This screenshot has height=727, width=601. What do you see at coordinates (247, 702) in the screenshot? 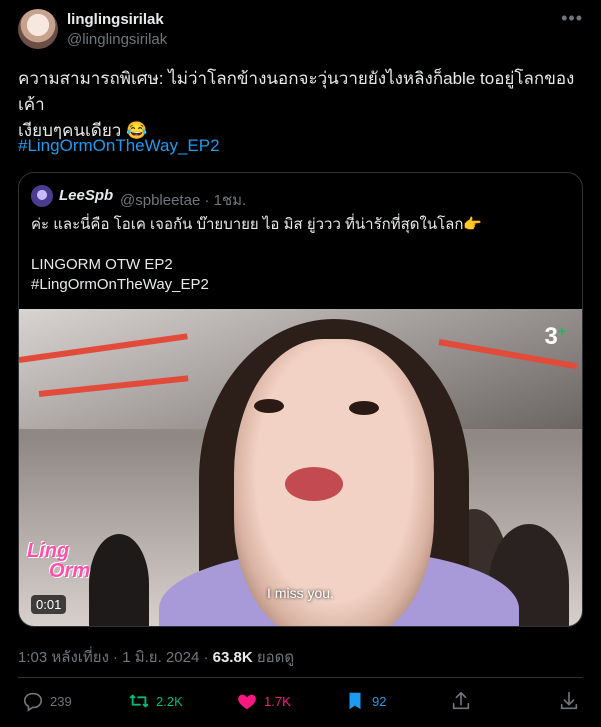
I see `heart-icon` at bounding box center [247, 702].